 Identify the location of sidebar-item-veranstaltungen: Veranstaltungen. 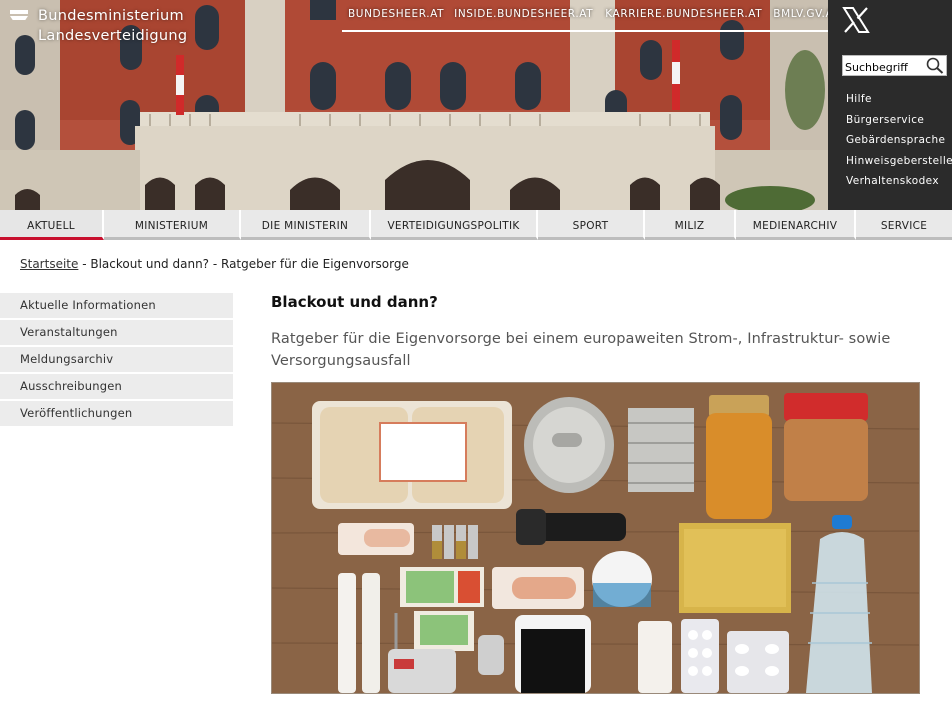
(116, 332).